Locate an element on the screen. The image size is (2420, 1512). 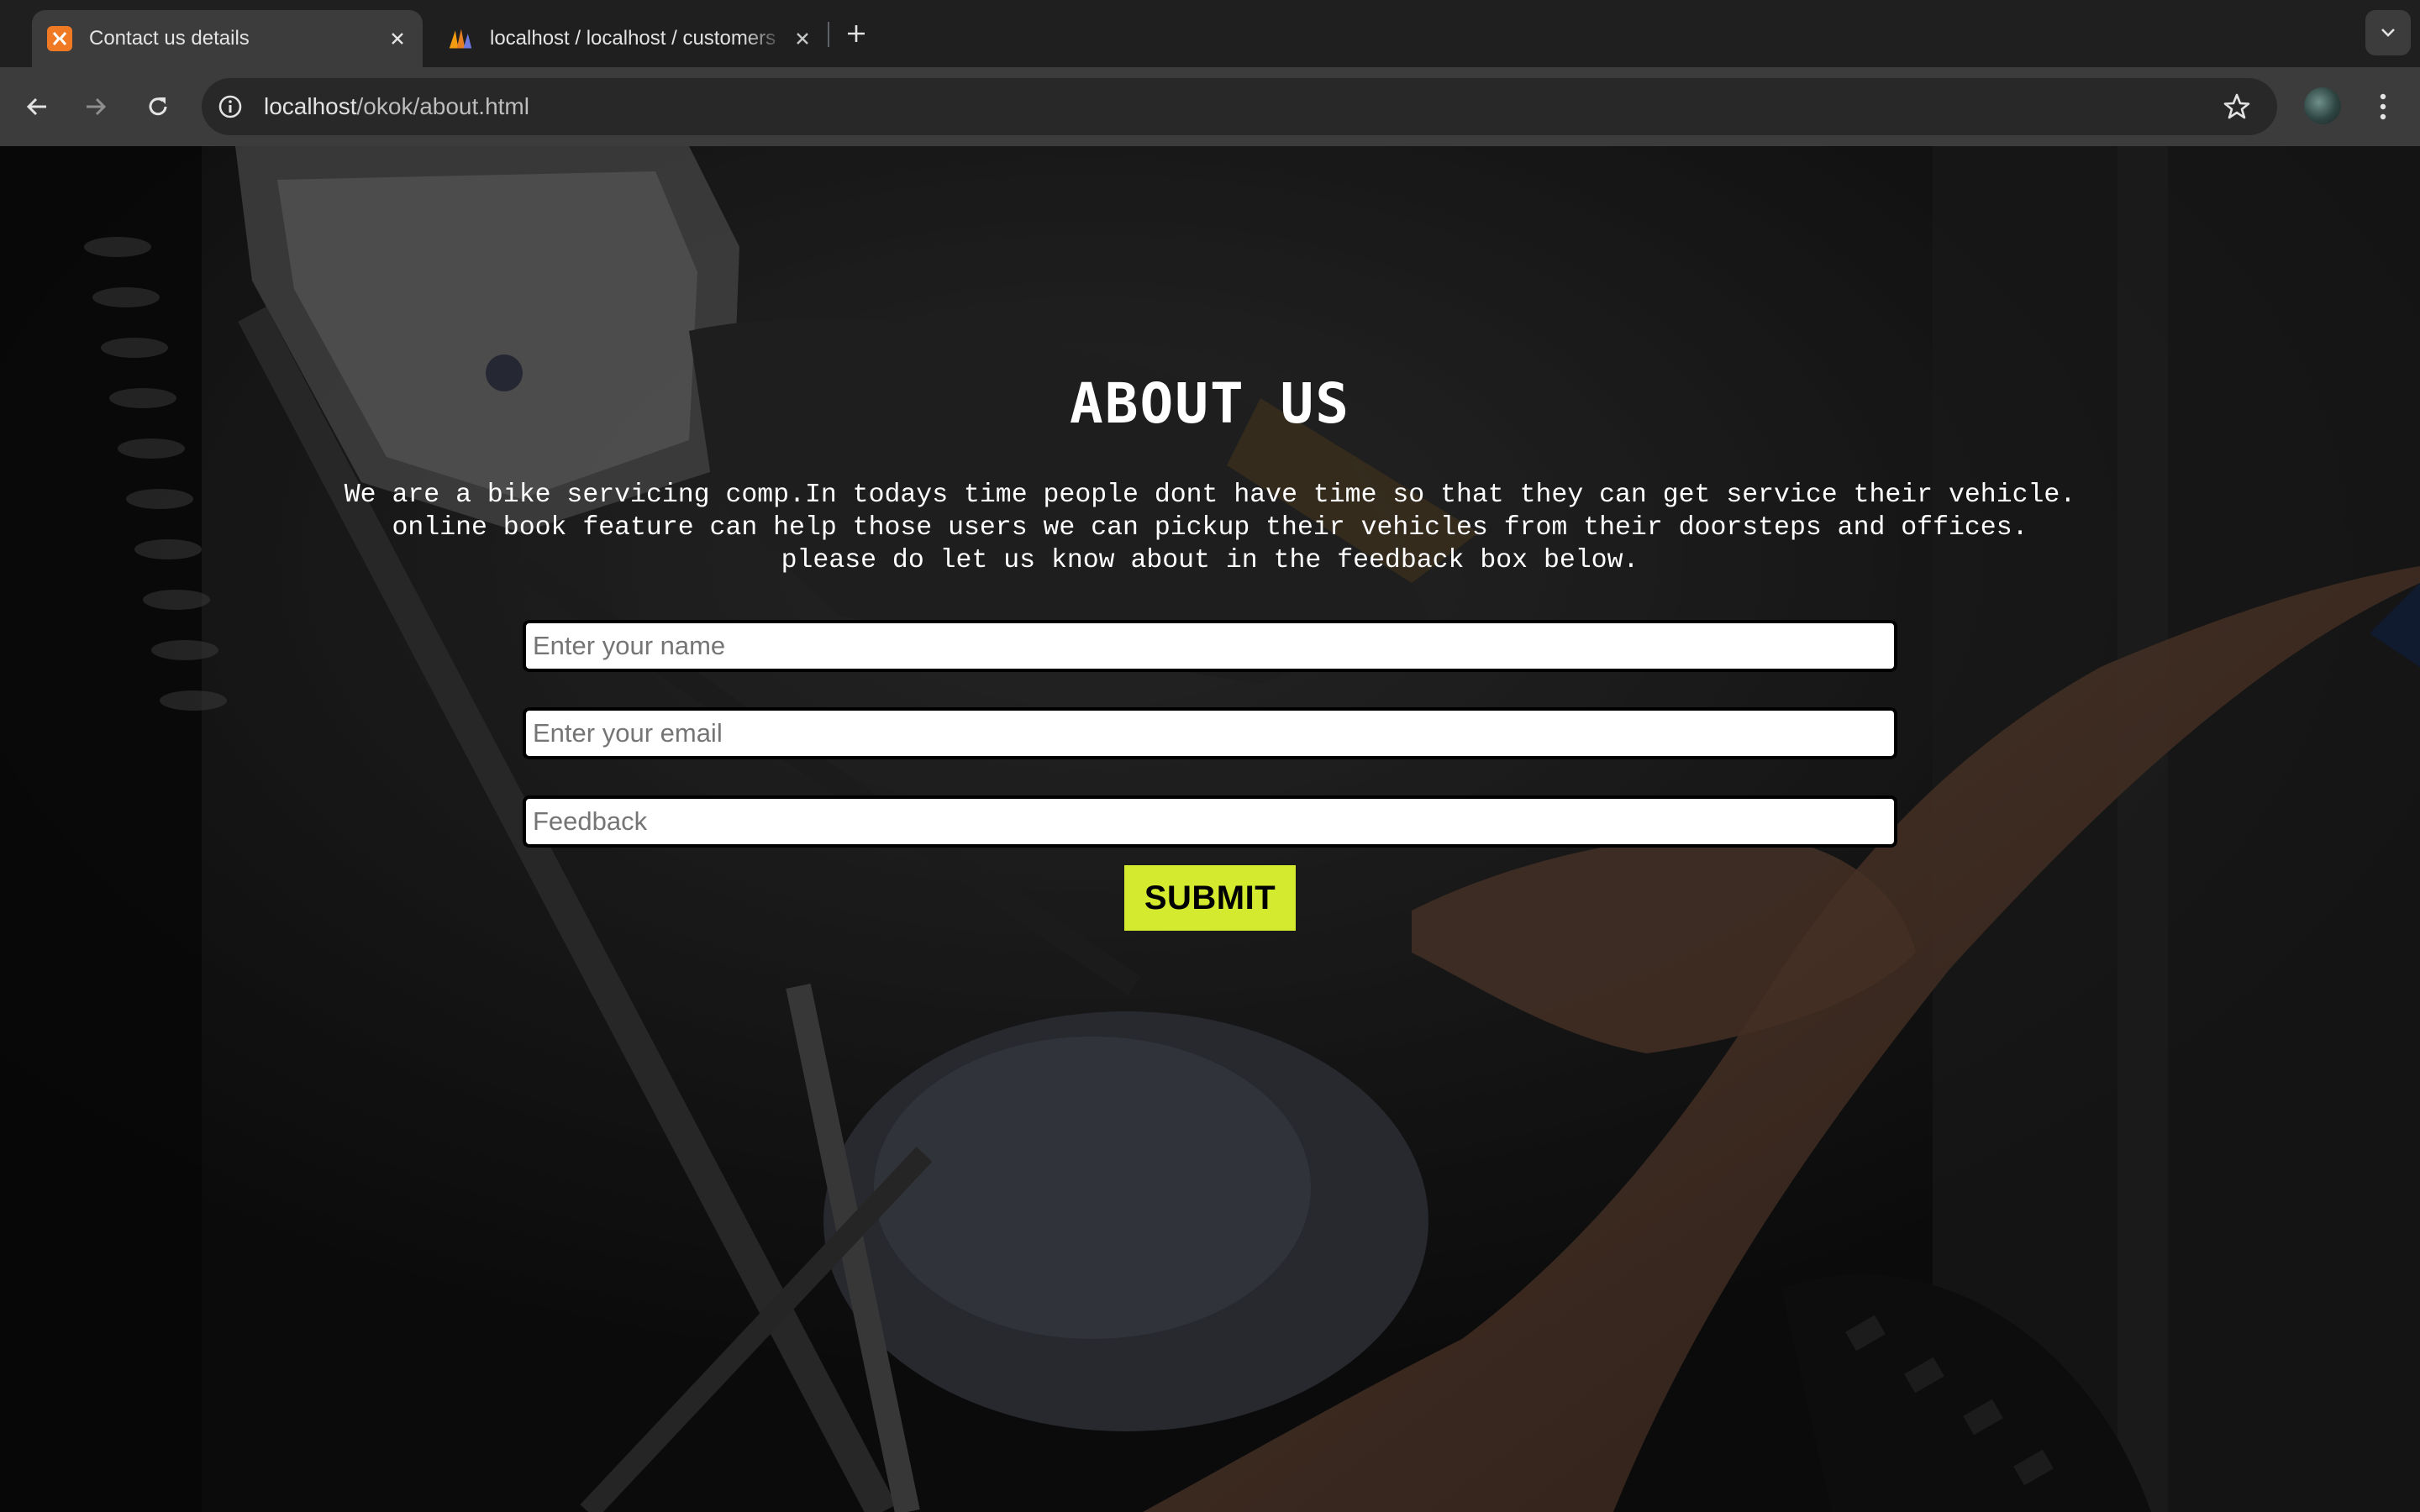
tab-title: Contact us details is located at coordinates (169, 38).